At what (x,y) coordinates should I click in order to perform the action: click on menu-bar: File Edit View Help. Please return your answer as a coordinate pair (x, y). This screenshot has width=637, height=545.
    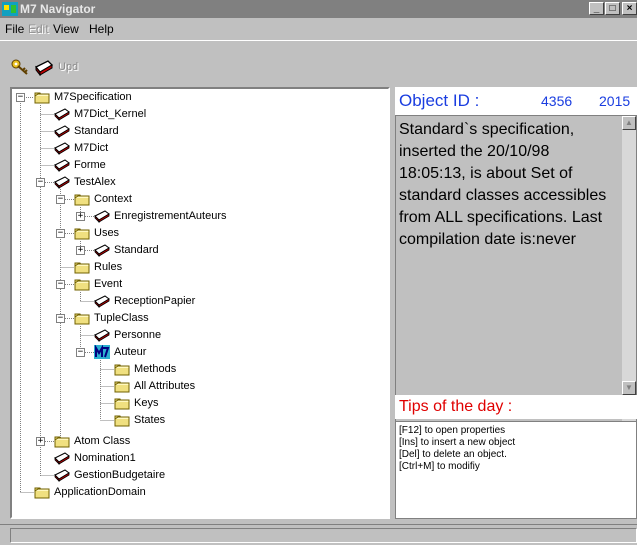
    Looking at the image, I should click on (318, 28).